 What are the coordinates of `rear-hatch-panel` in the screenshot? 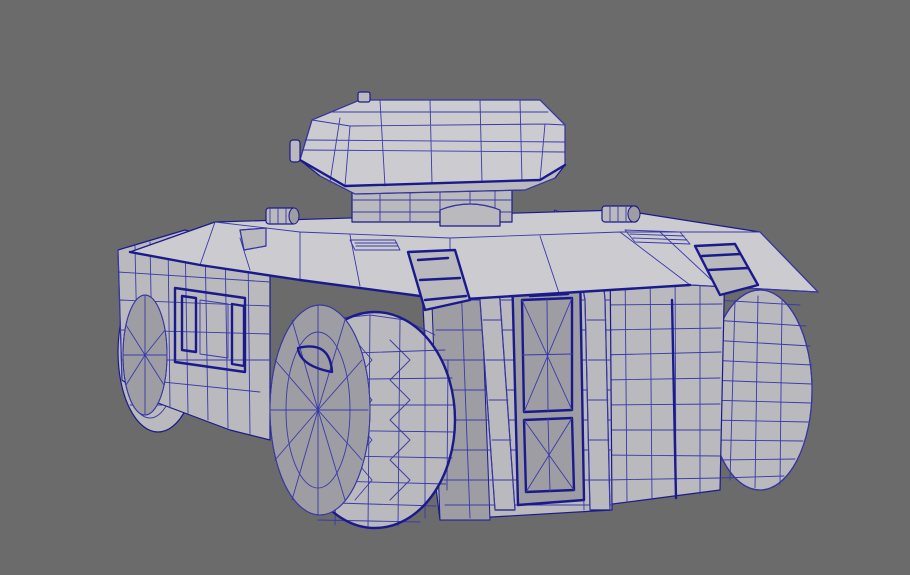 It's located at (548, 386).